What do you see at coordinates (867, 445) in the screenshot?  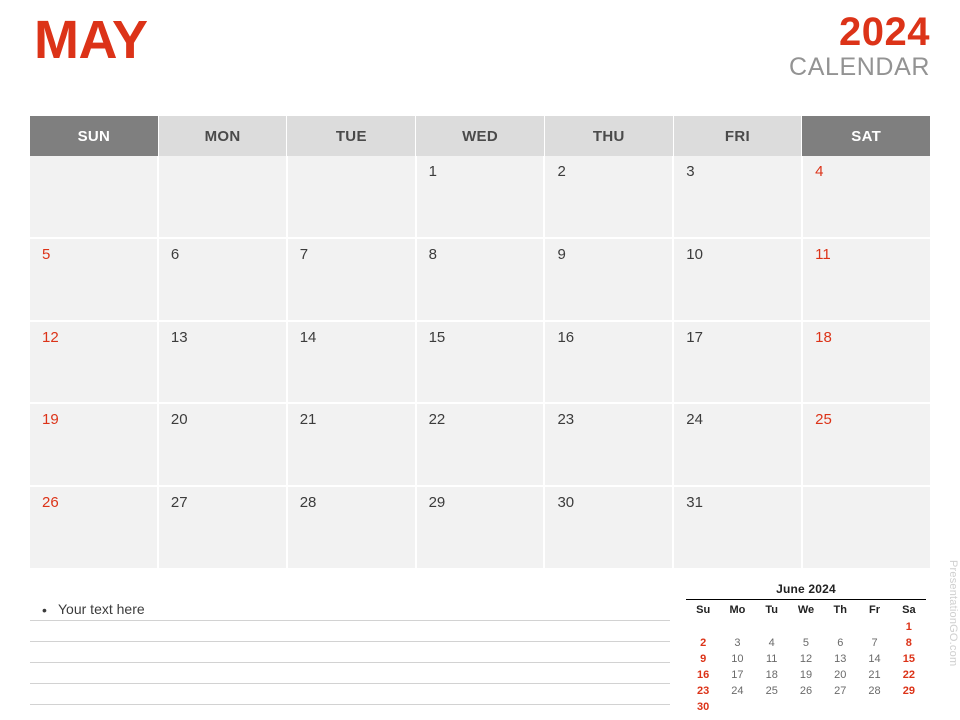 I see `day-cell: 25` at bounding box center [867, 445].